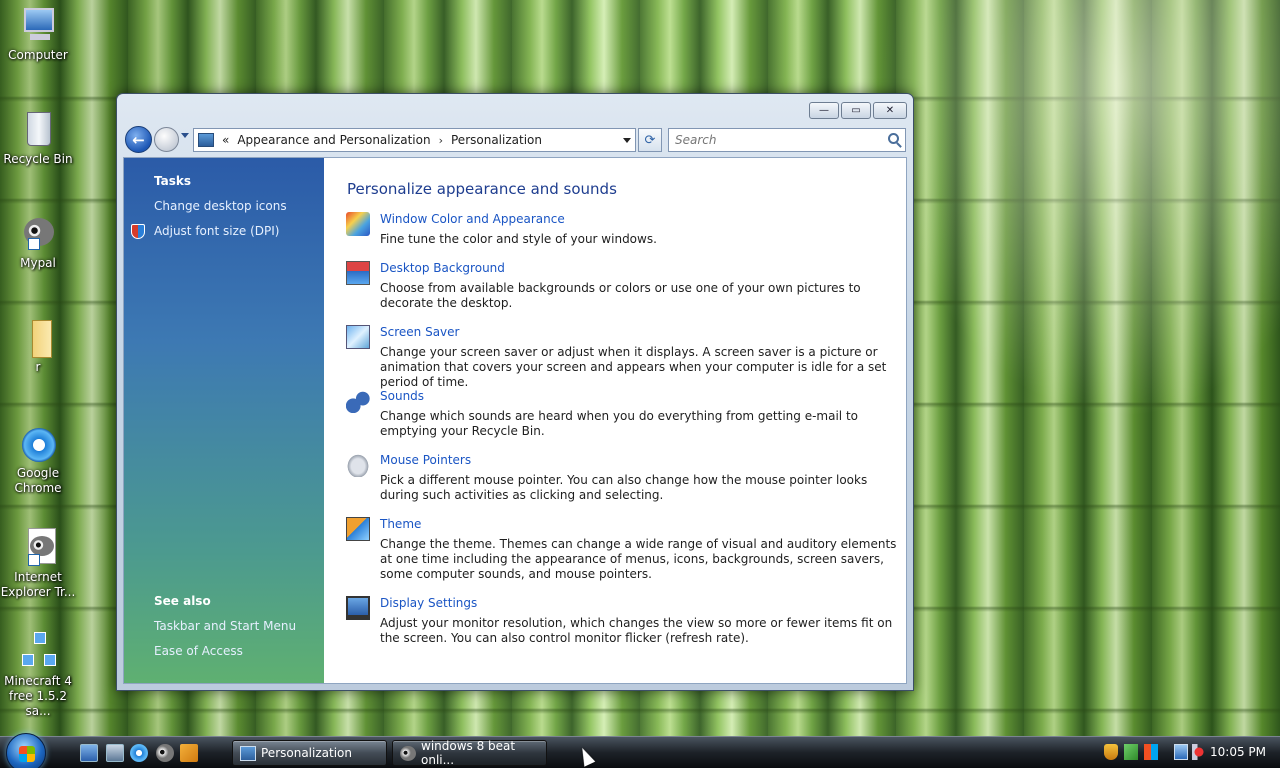 This screenshot has height=768, width=1280. What do you see at coordinates (890, 110) in the screenshot?
I see `close-button: ✕` at bounding box center [890, 110].